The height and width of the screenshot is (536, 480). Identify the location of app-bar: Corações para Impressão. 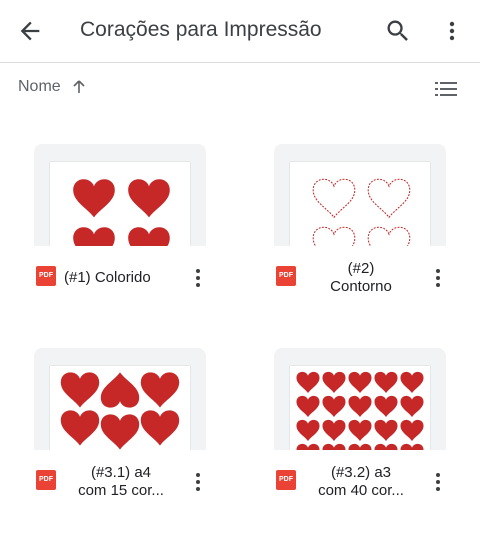
(240, 31).